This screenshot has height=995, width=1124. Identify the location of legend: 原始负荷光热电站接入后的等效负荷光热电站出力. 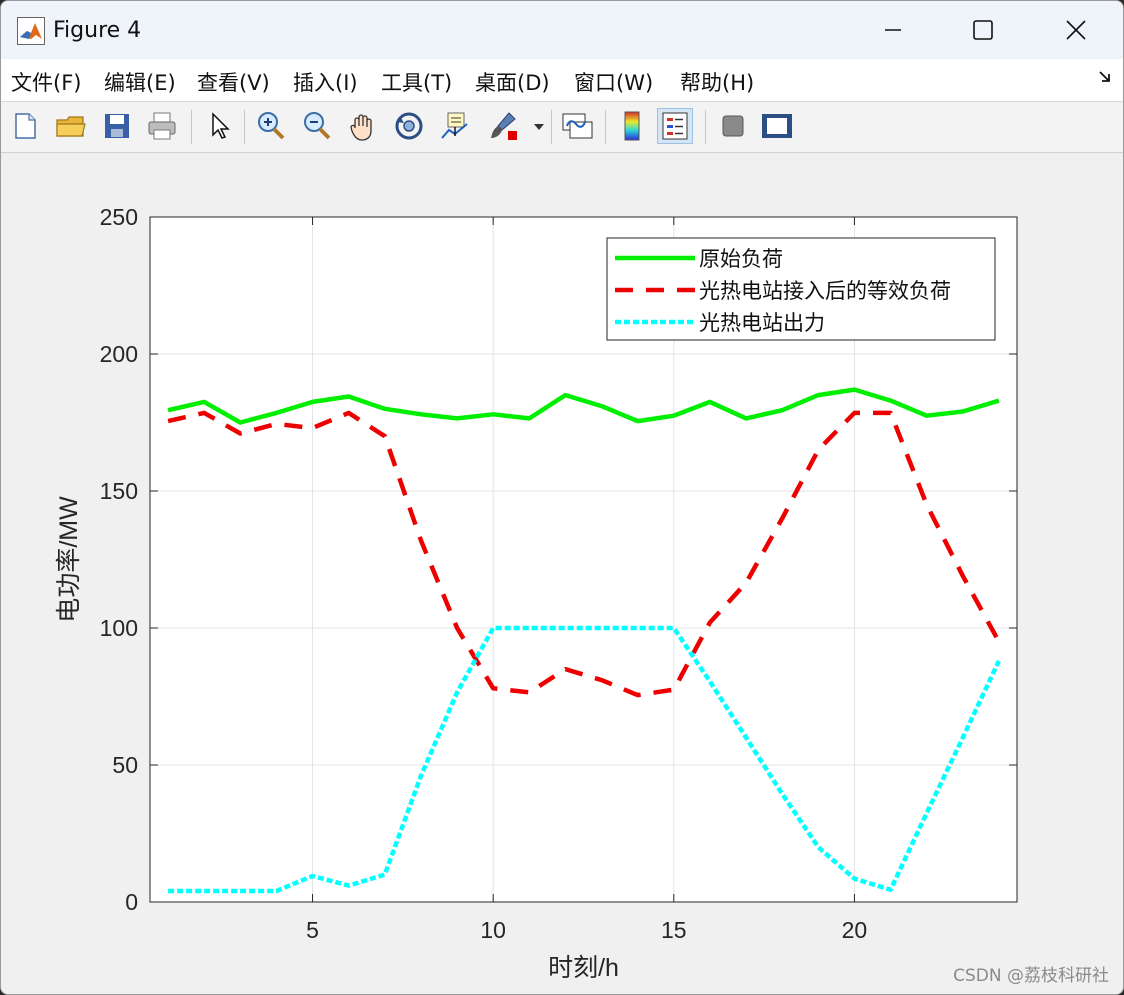
(801, 289).